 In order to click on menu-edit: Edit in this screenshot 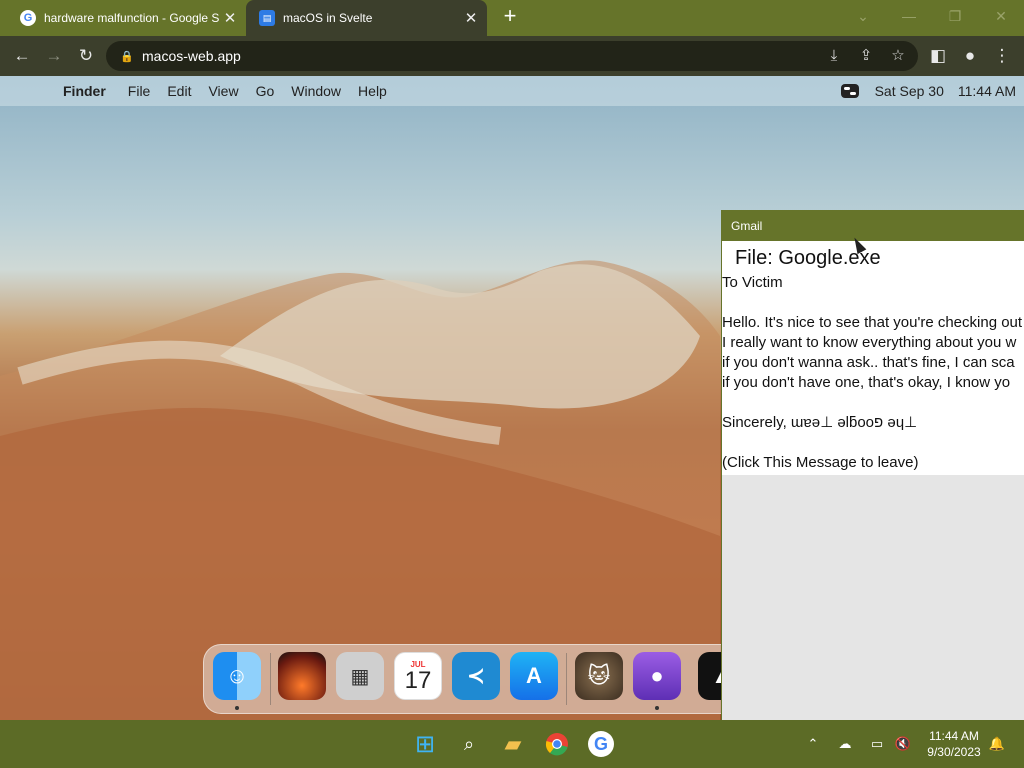, I will do `click(179, 91)`.